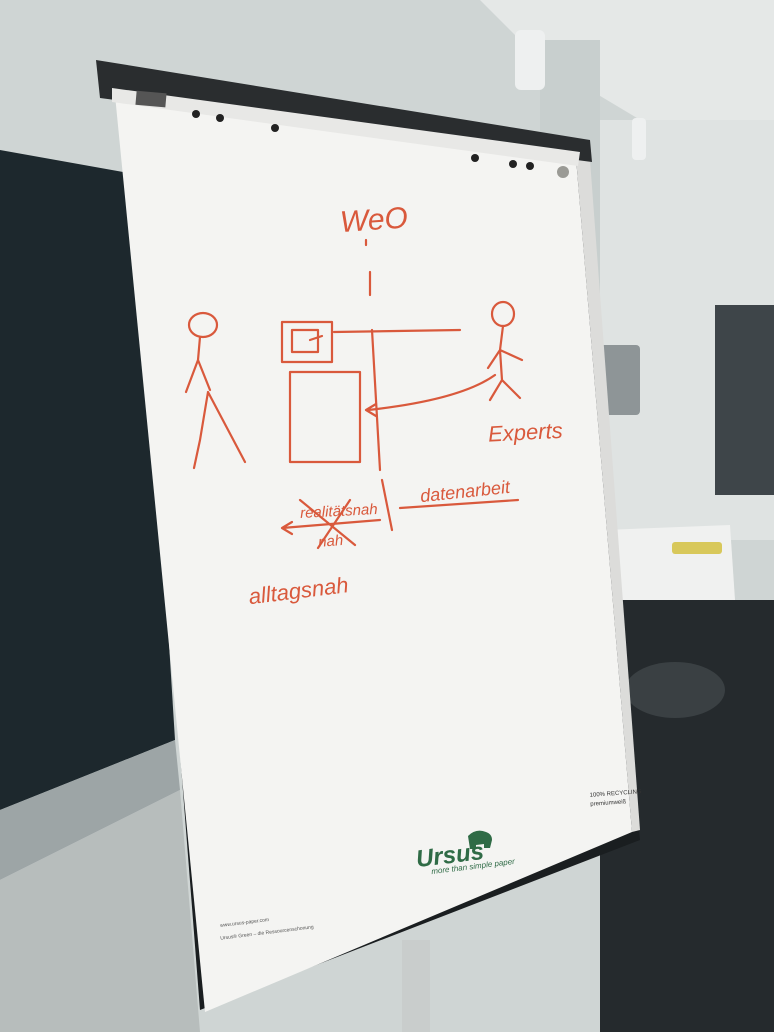 The height and width of the screenshot is (1032, 774). I want to click on wall-sensor, so click(639, 139).